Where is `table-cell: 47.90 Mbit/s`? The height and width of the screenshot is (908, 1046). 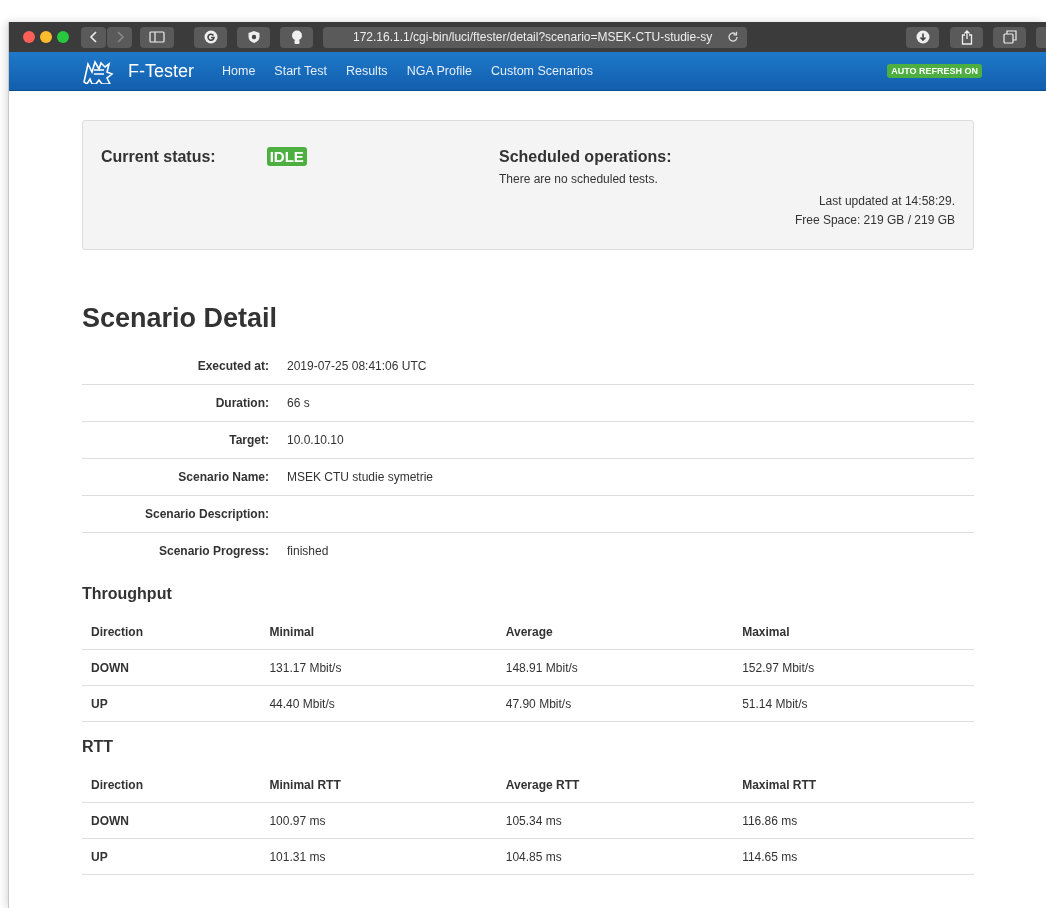
table-cell: 47.90 Mbit/s is located at coordinates (538, 703).